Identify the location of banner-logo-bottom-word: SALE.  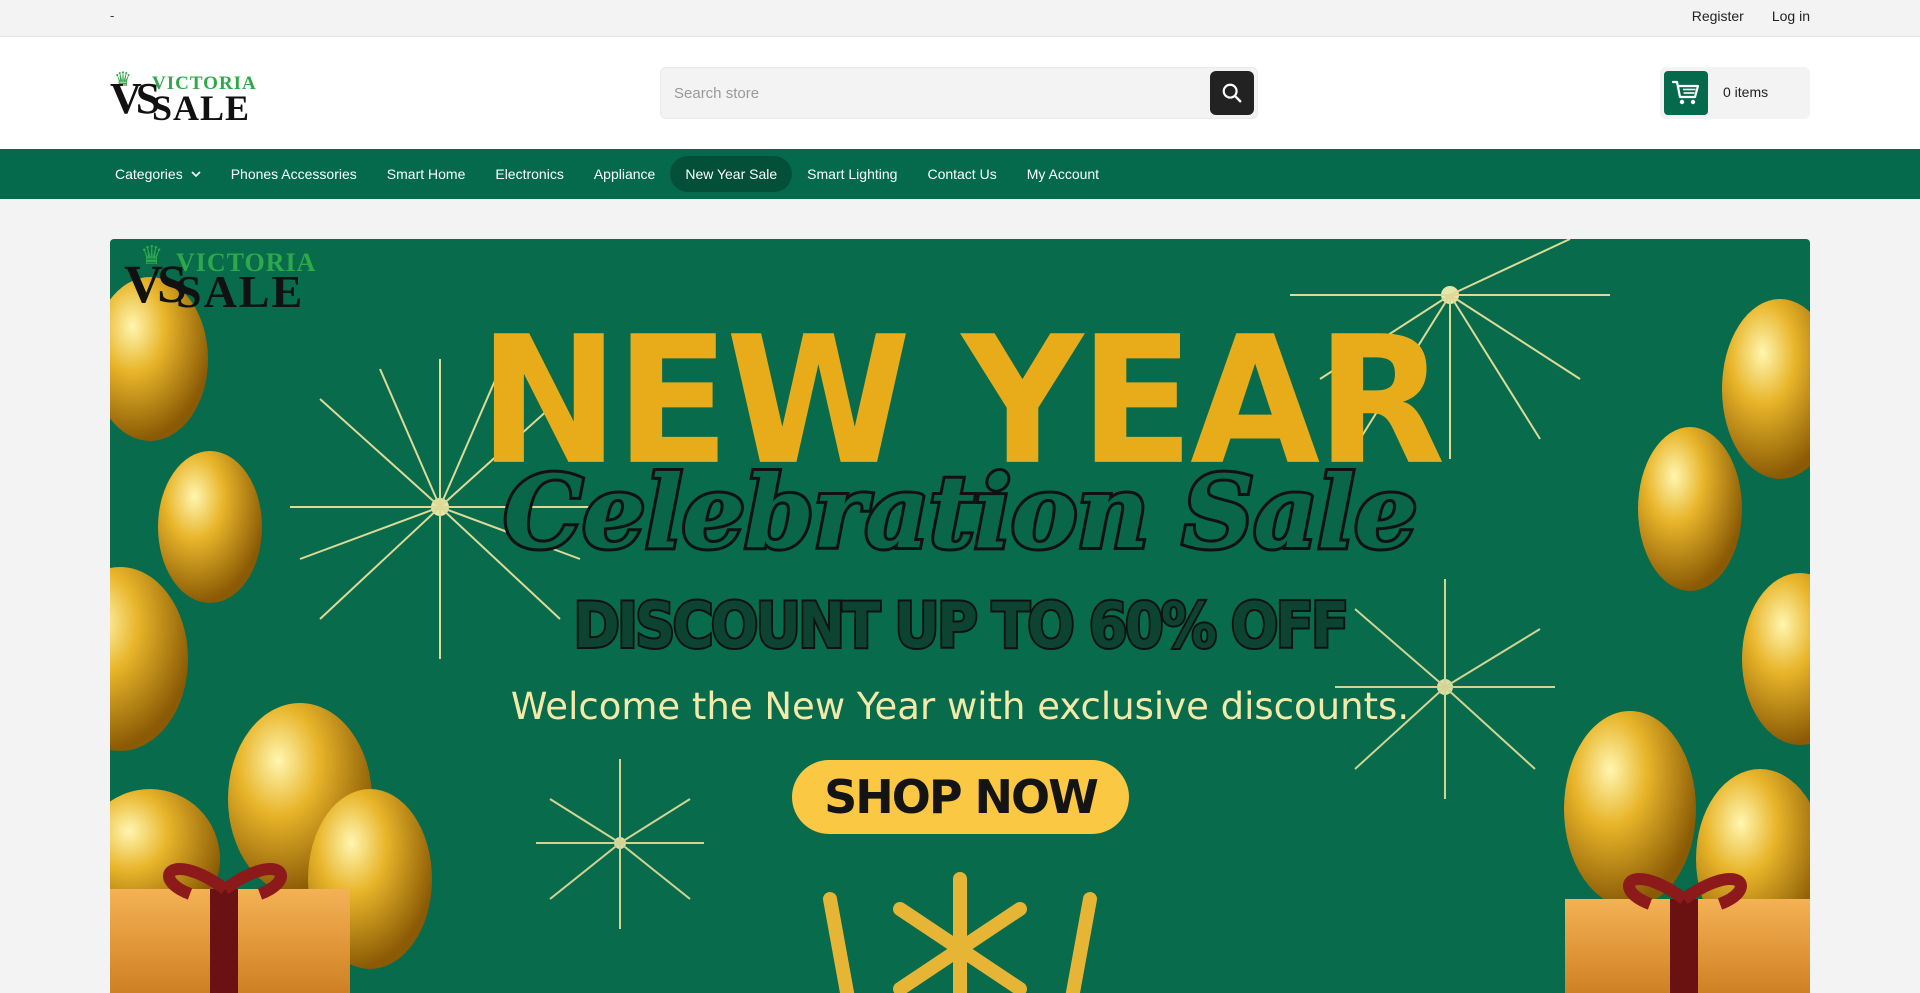
(240, 291).